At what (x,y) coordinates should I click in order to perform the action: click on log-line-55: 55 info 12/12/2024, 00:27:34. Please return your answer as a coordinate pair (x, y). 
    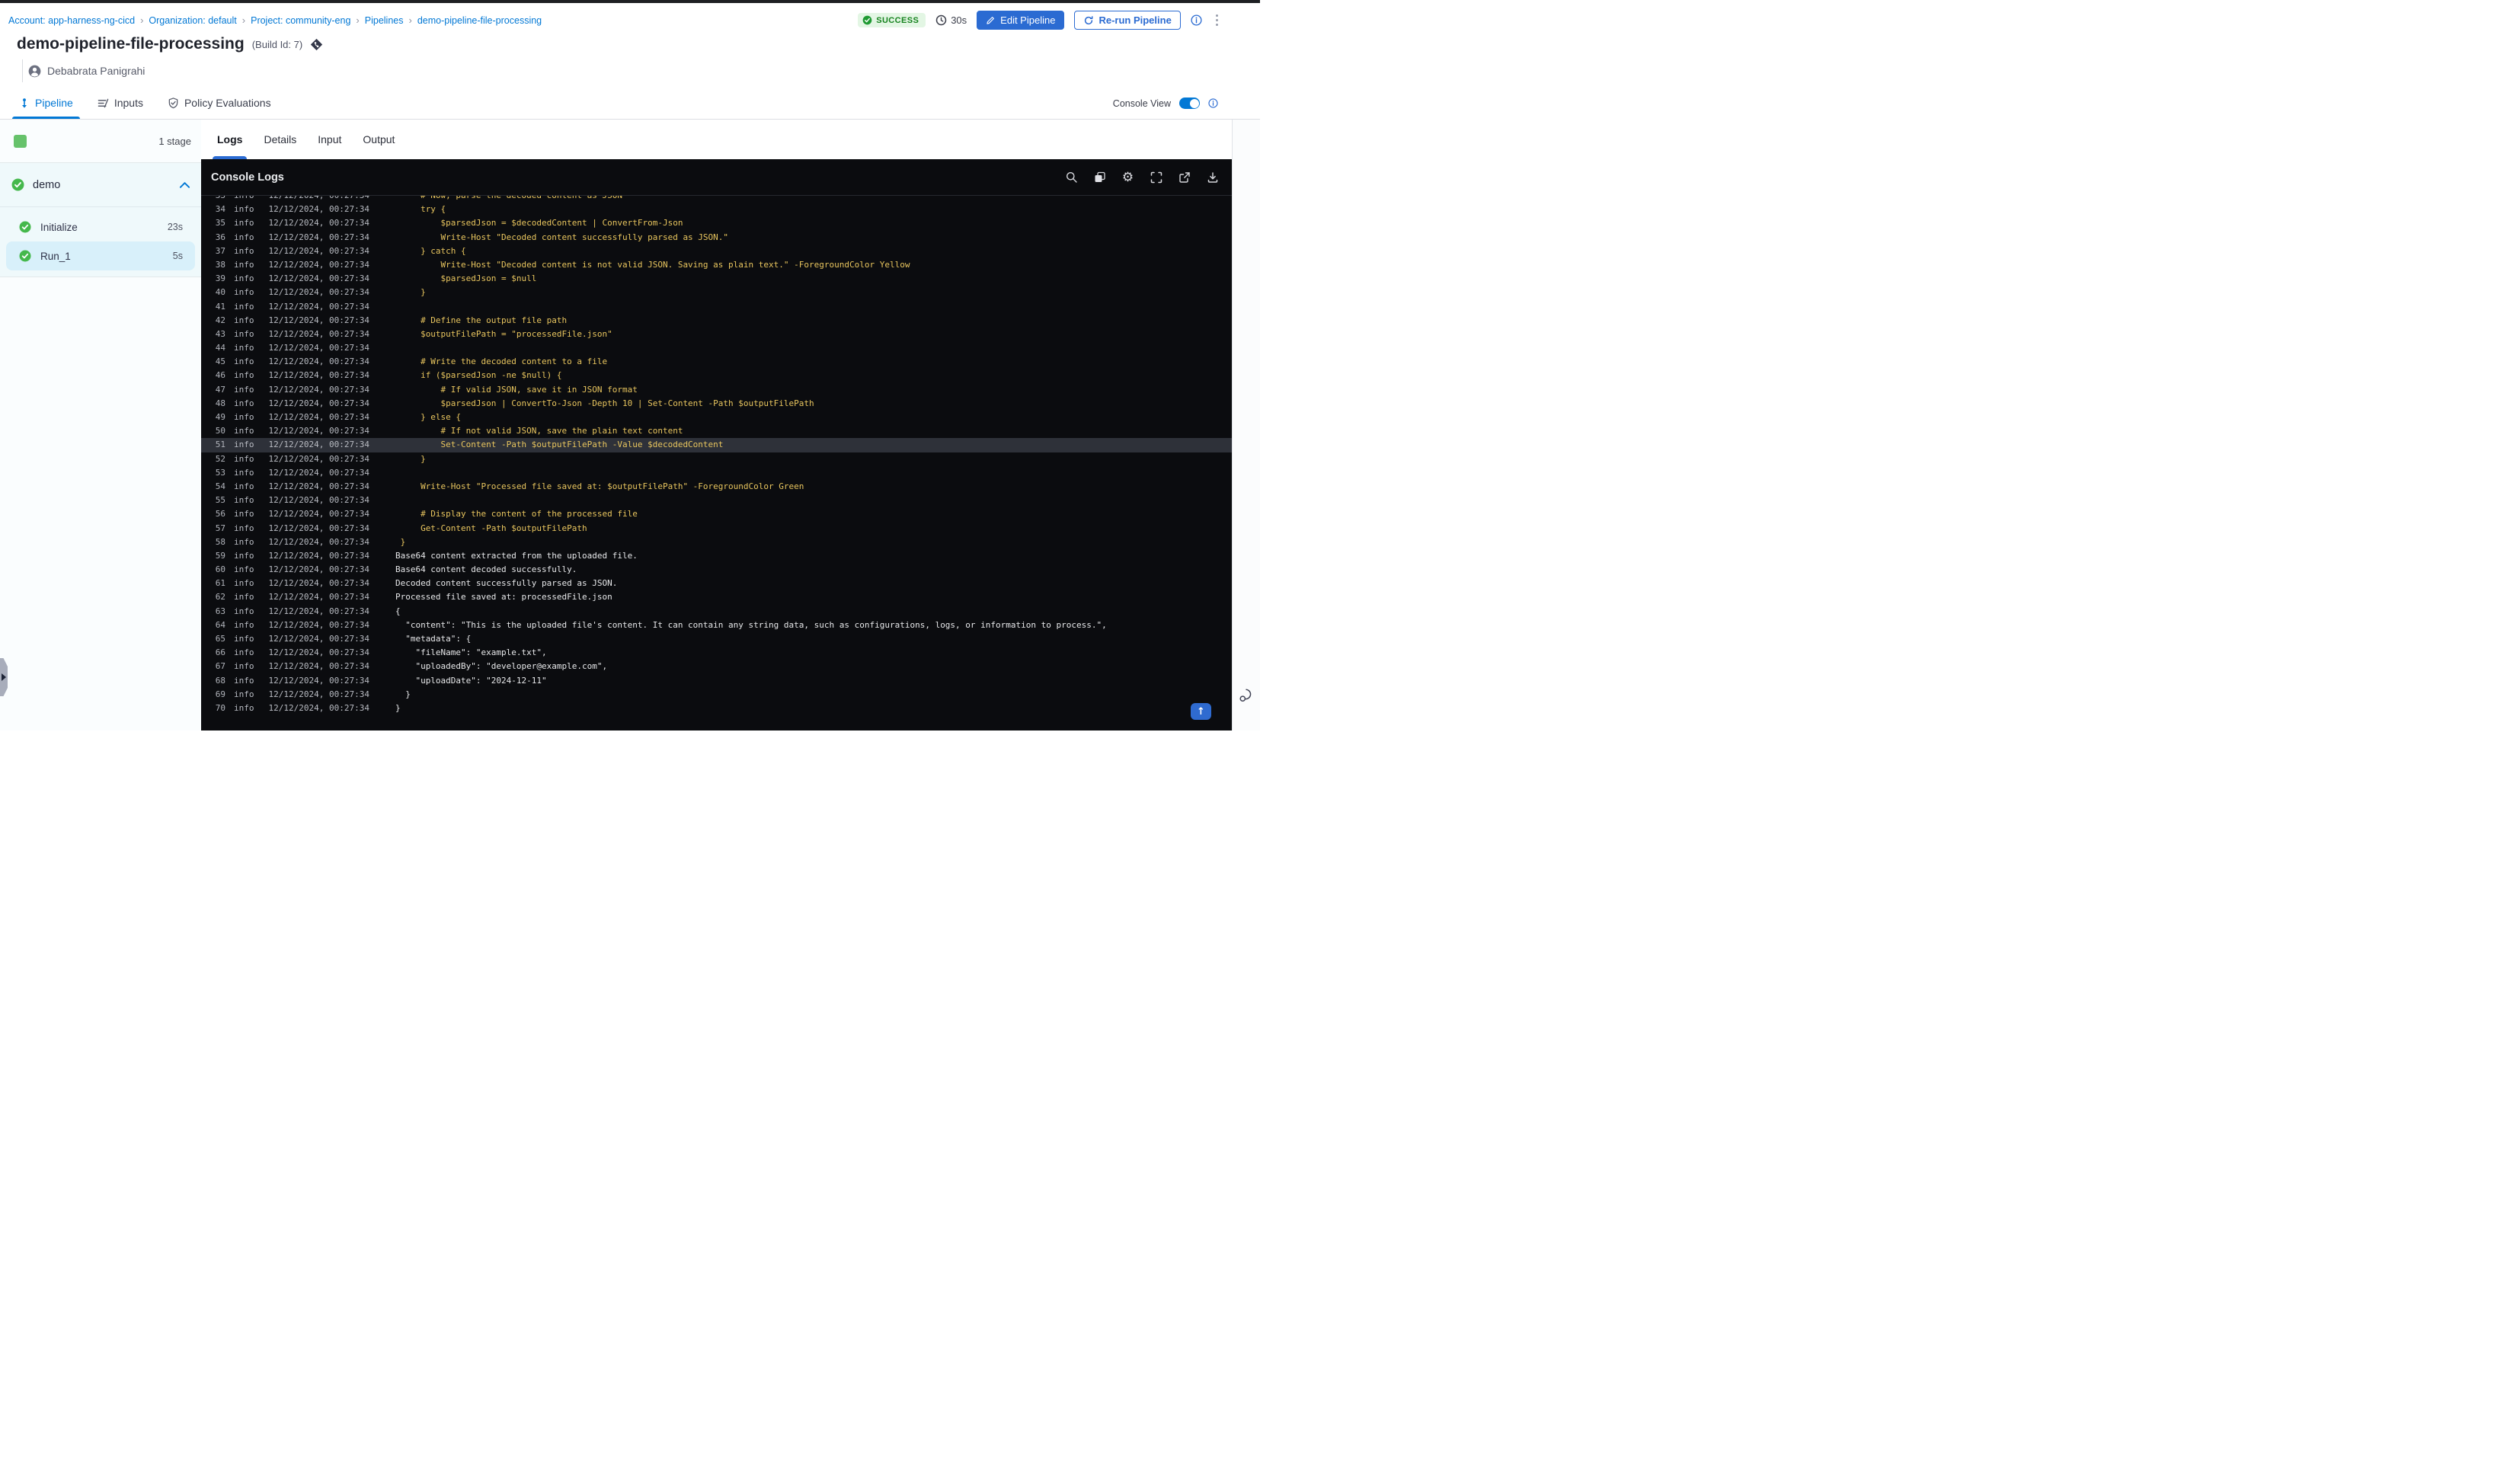
    Looking at the image, I should click on (716, 500).